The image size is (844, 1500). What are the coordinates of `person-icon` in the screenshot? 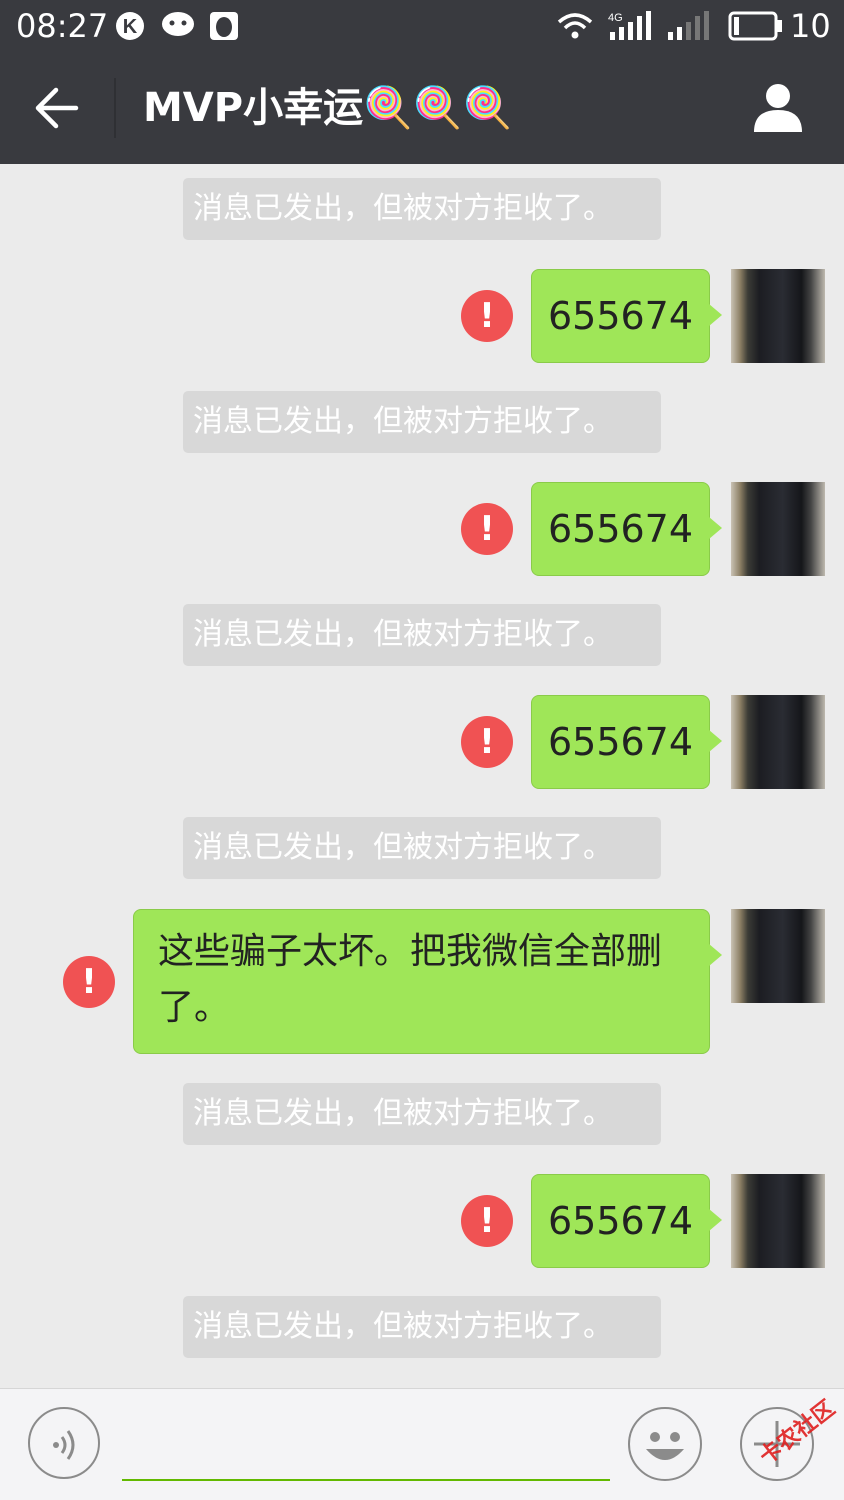 It's located at (778, 108).